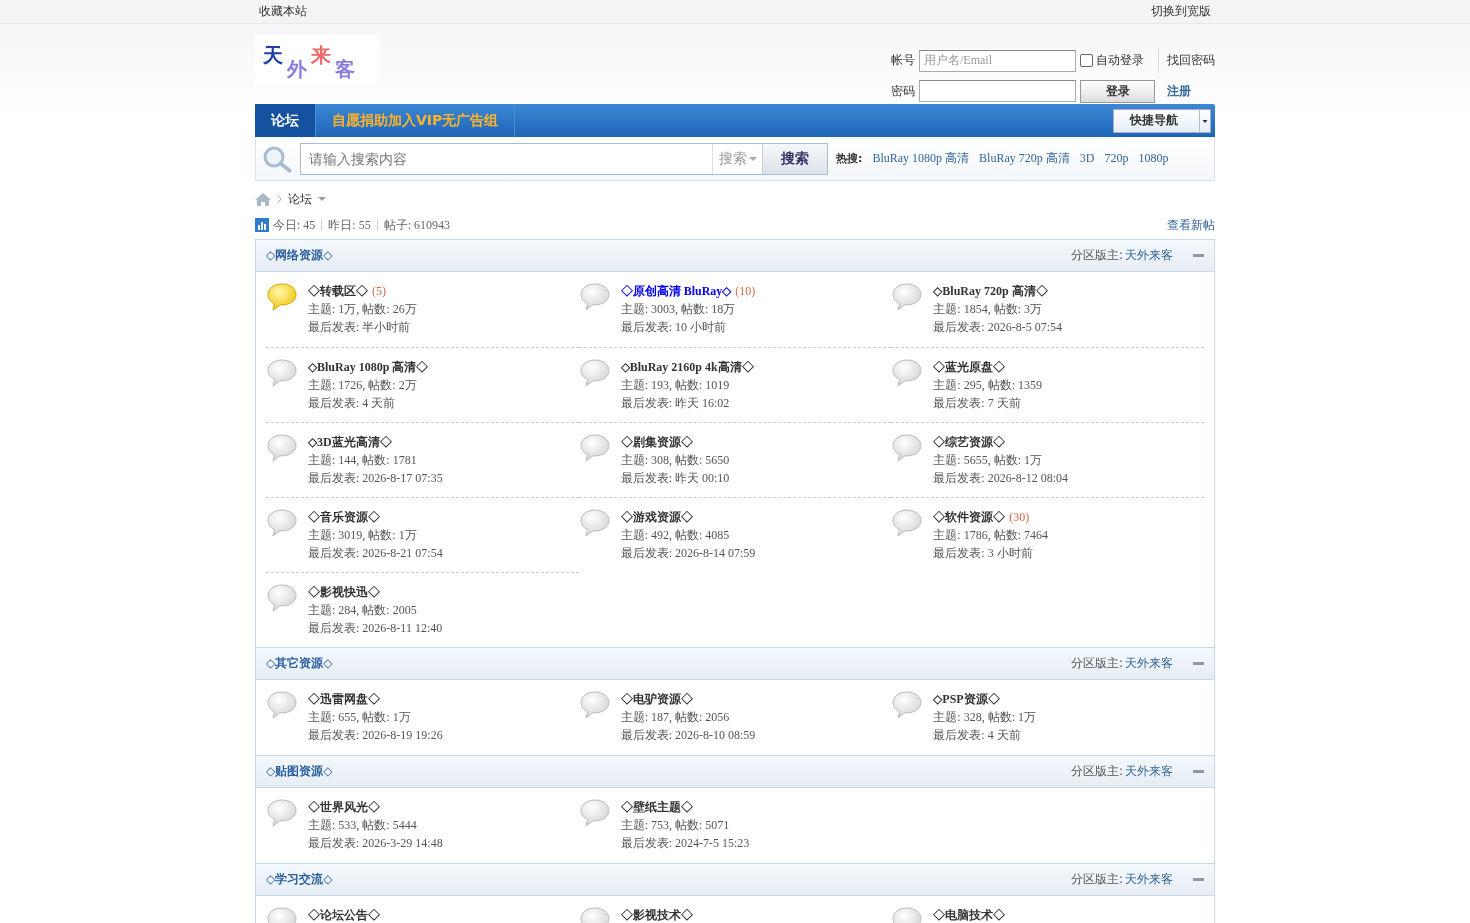 Image resolution: width=1470 pixels, height=923 pixels. Describe the element at coordinates (362, 309) in the screenshot. I see `forum-stats-text: 主题: 1万, 帖数: 26万` at that location.